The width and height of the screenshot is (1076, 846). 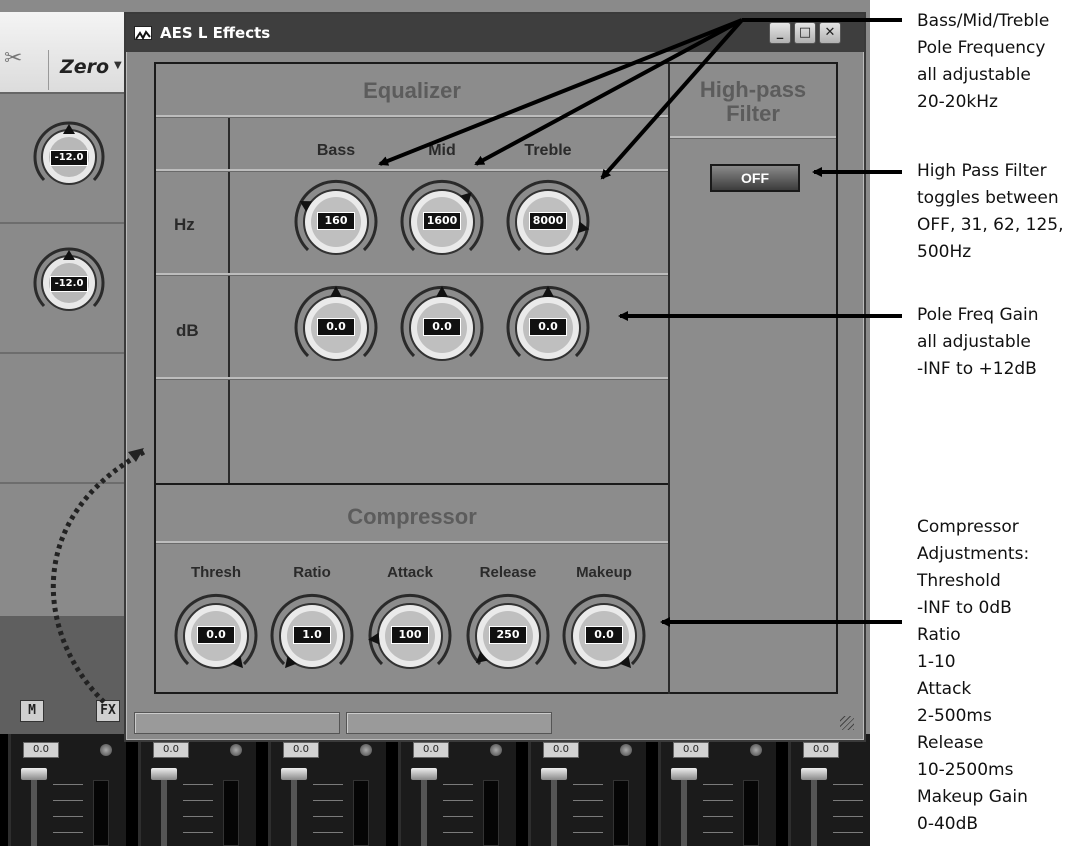 I want to click on close-button: ✕, so click(x=830, y=33).